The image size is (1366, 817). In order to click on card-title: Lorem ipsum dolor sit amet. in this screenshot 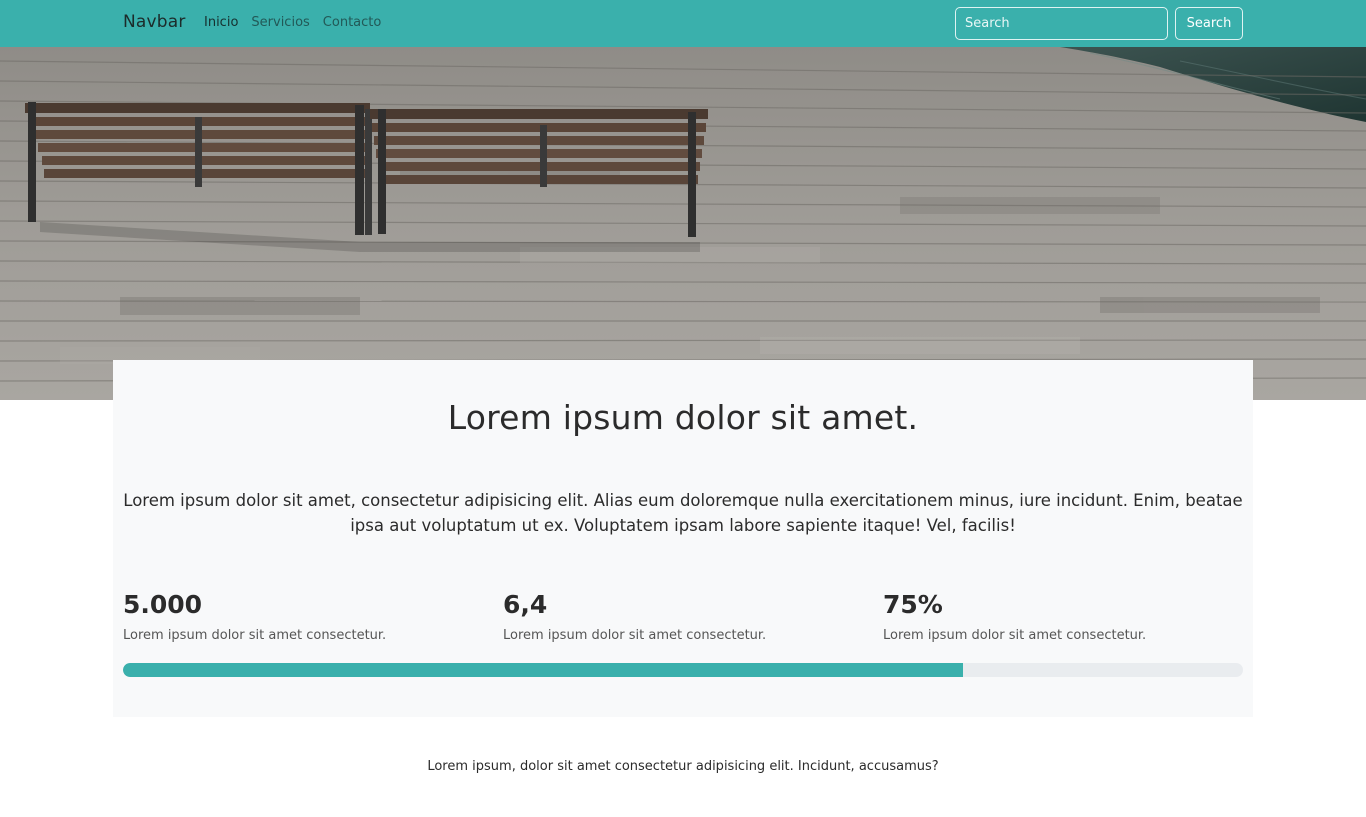, I will do `click(683, 417)`.